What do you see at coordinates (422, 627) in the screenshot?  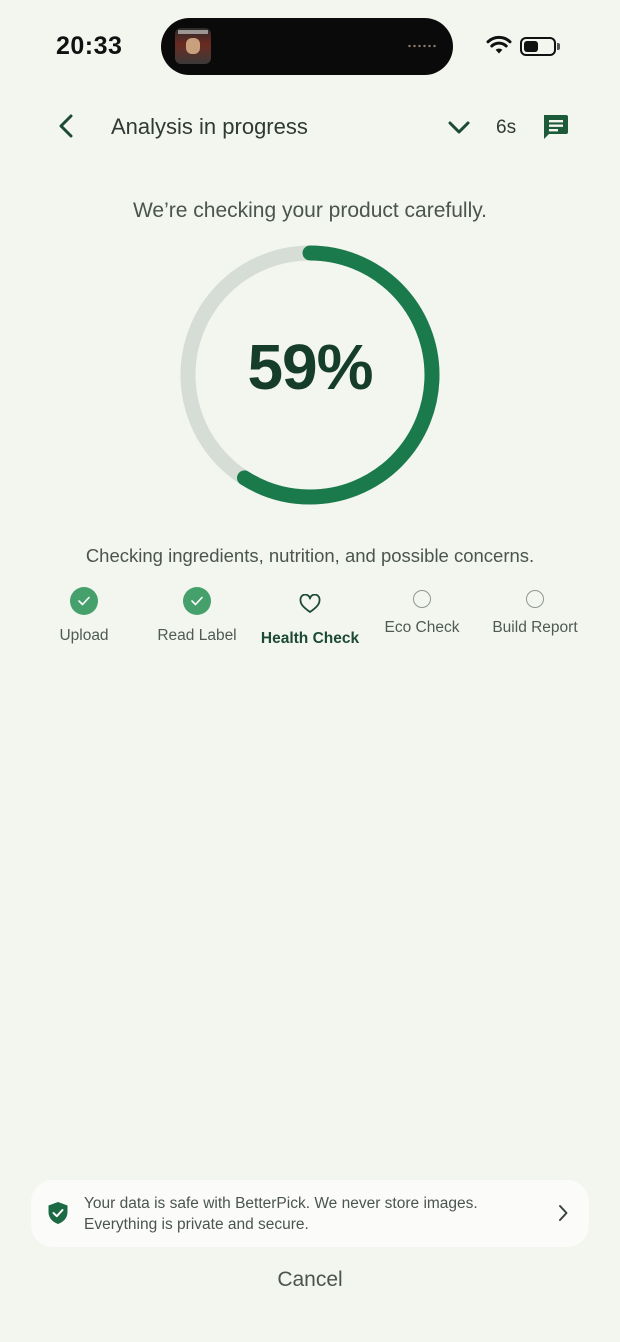 I see `step-label: Eco Check` at bounding box center [422, 627].